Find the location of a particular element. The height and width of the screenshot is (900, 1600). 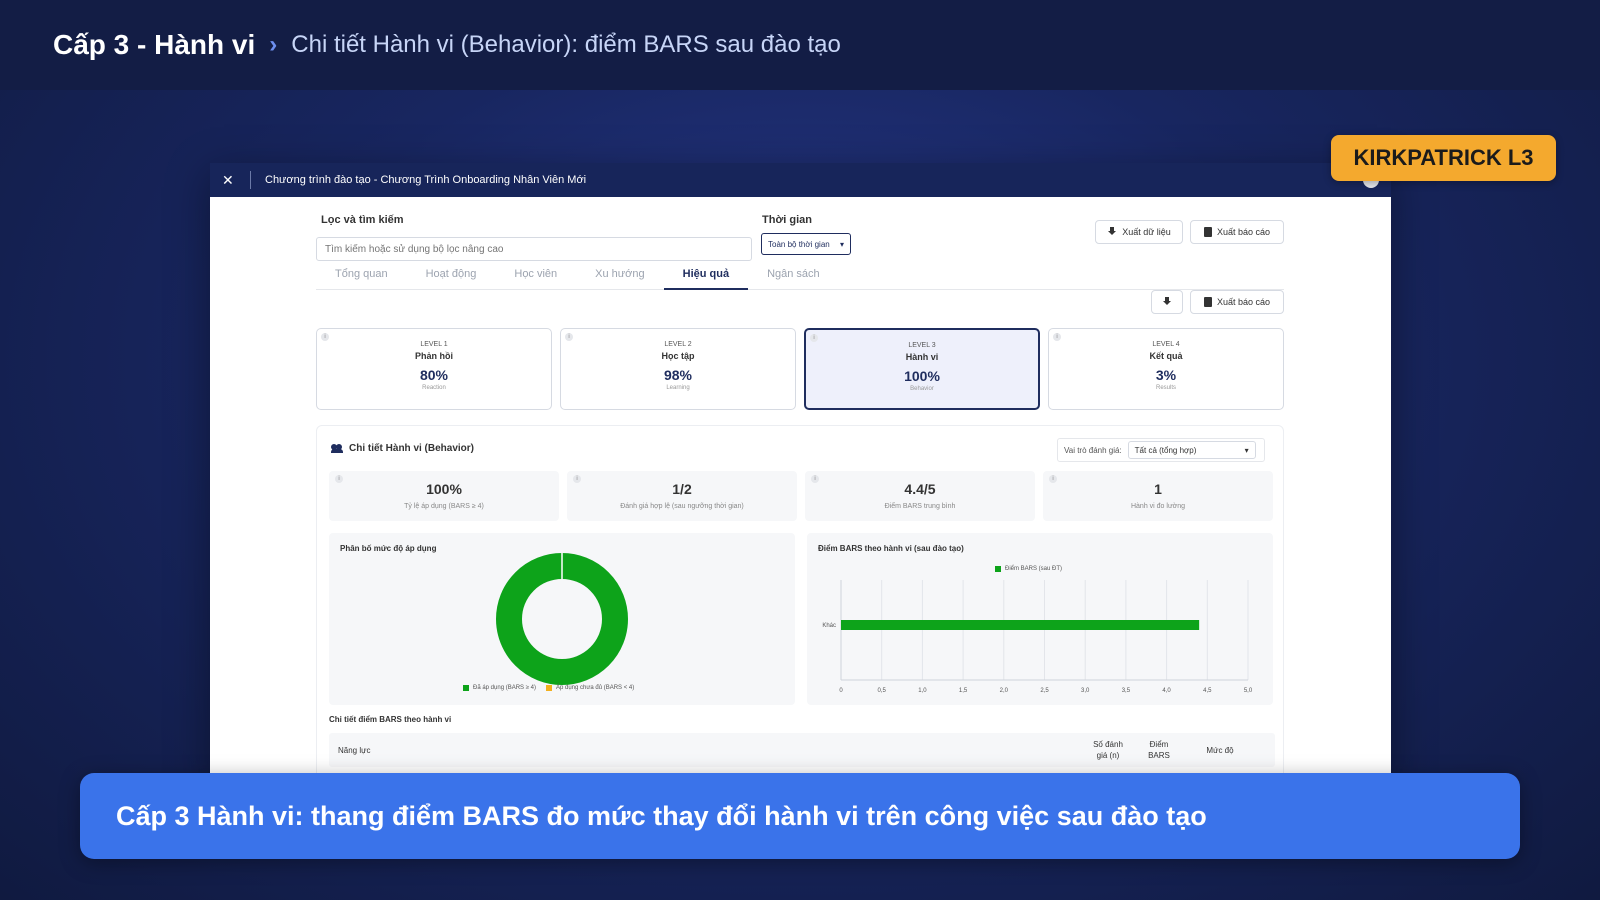

time-select: Toàn bộ thời gian ▾ is located at coordinates (806, 244).